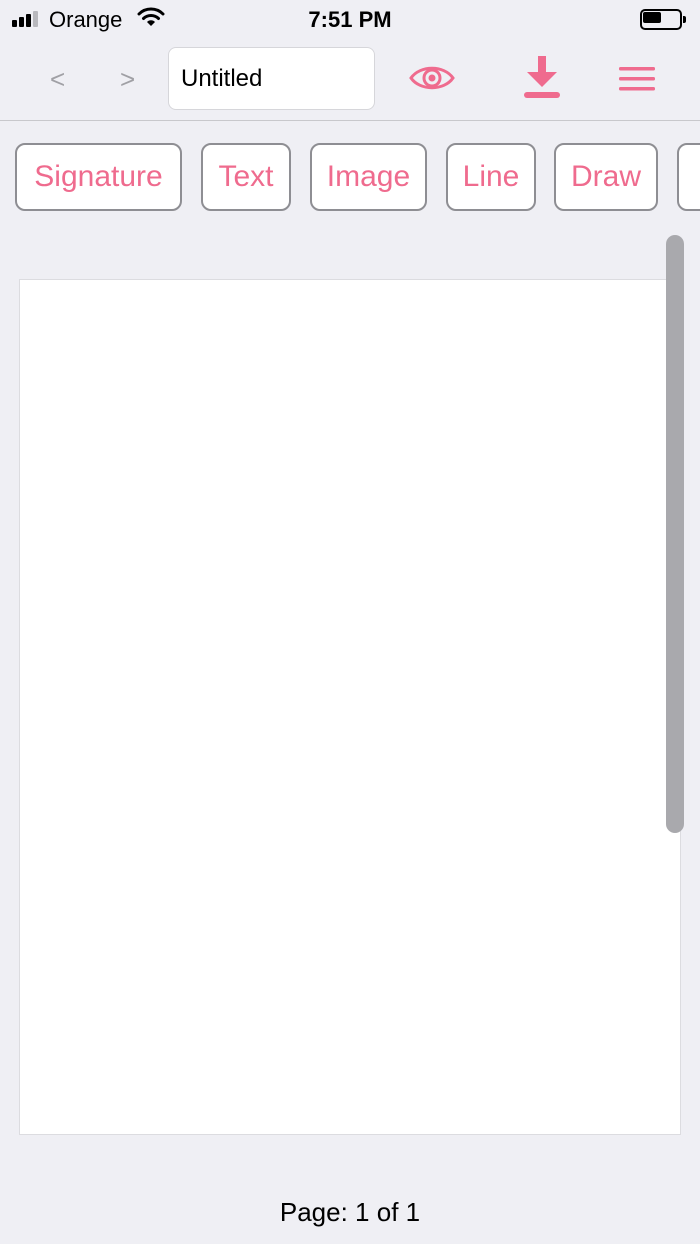 This screenshot has height=1244, width=700. Describe the element at coordinates (542, 80) in the screenshot. I see `download-icon` at that location.